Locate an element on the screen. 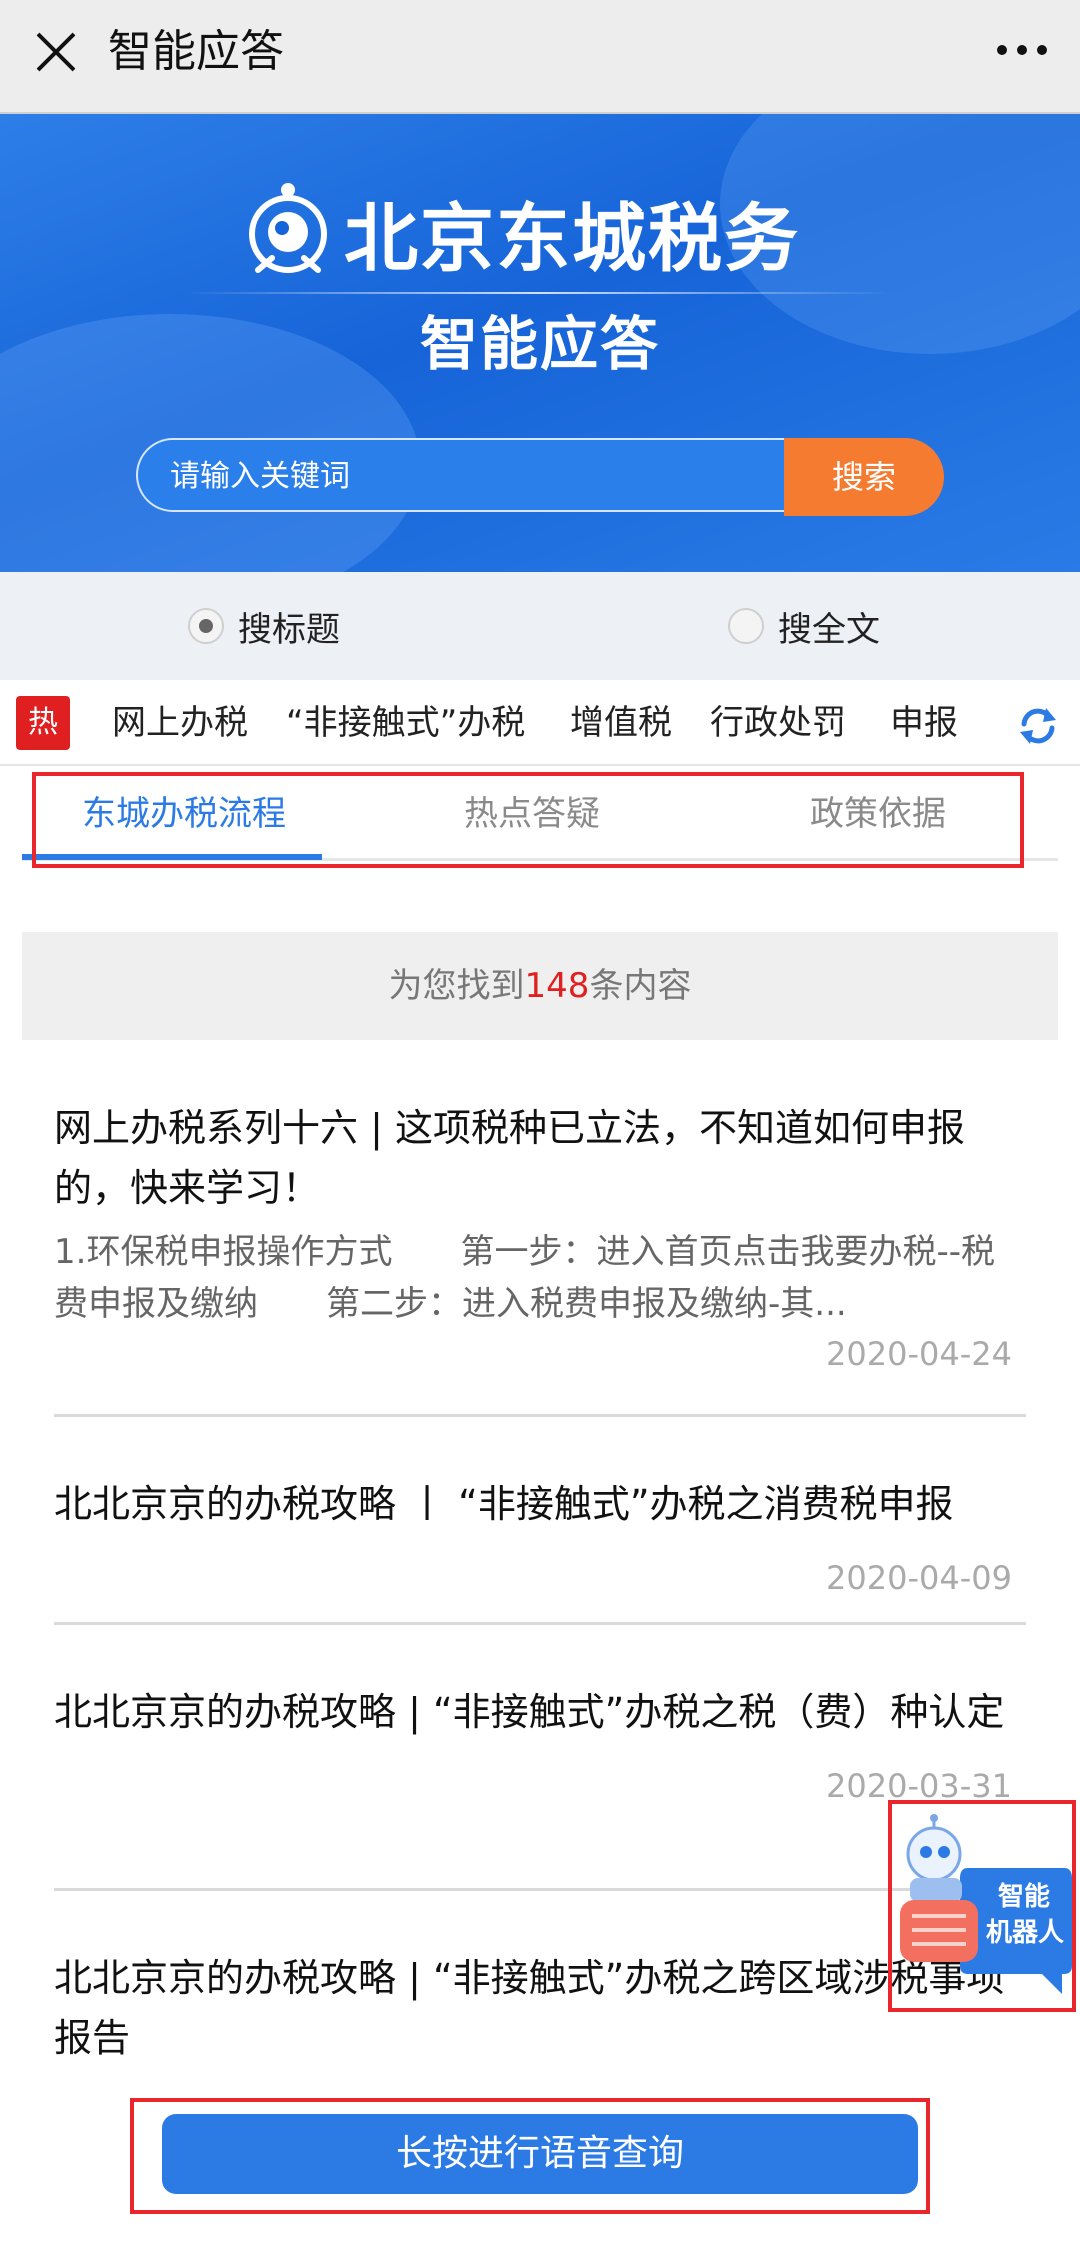  highlight-box-robot is located at coordinates (982, 1906).